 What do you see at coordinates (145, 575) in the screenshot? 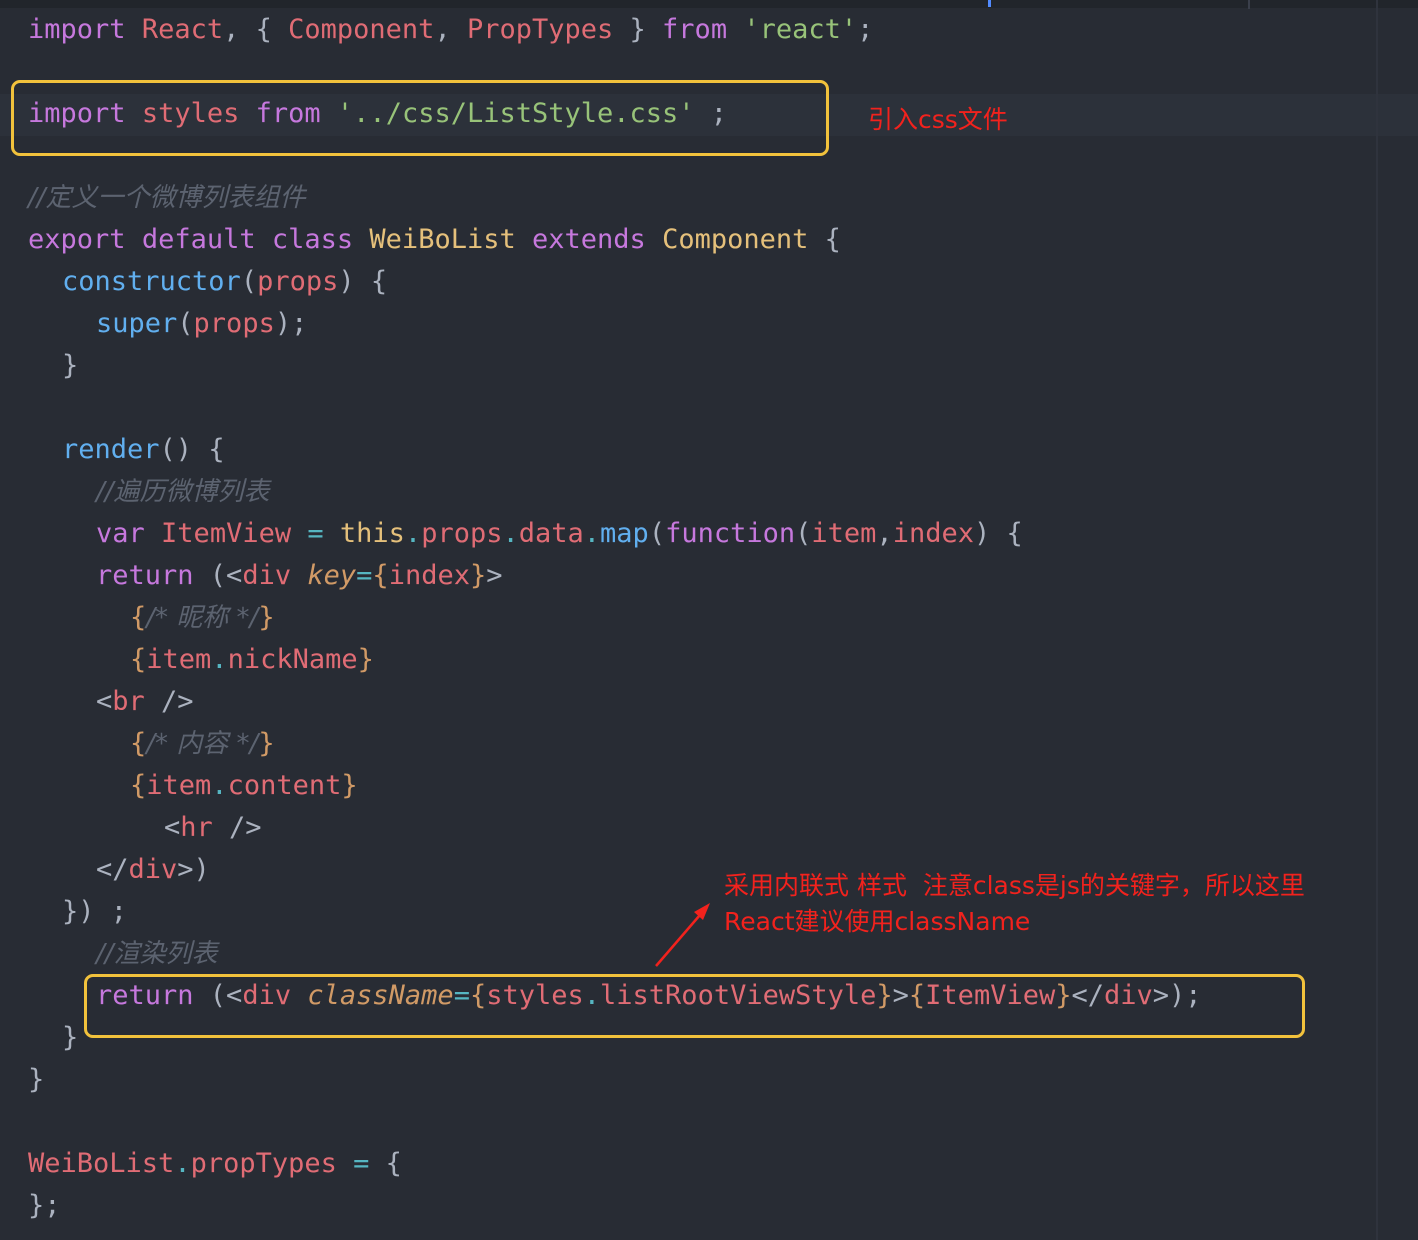
I see `code-token: return` at bounding box center [145, 575].